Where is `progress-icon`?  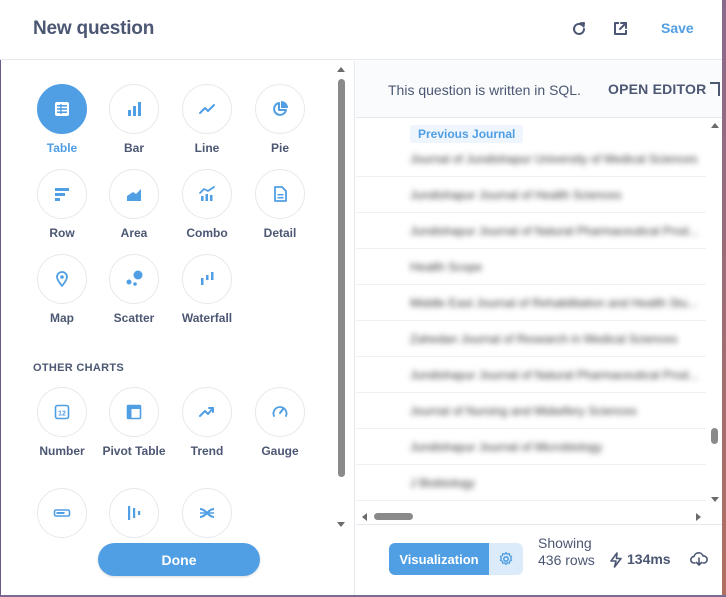
progress-icon is located at coordinates (62, 513).